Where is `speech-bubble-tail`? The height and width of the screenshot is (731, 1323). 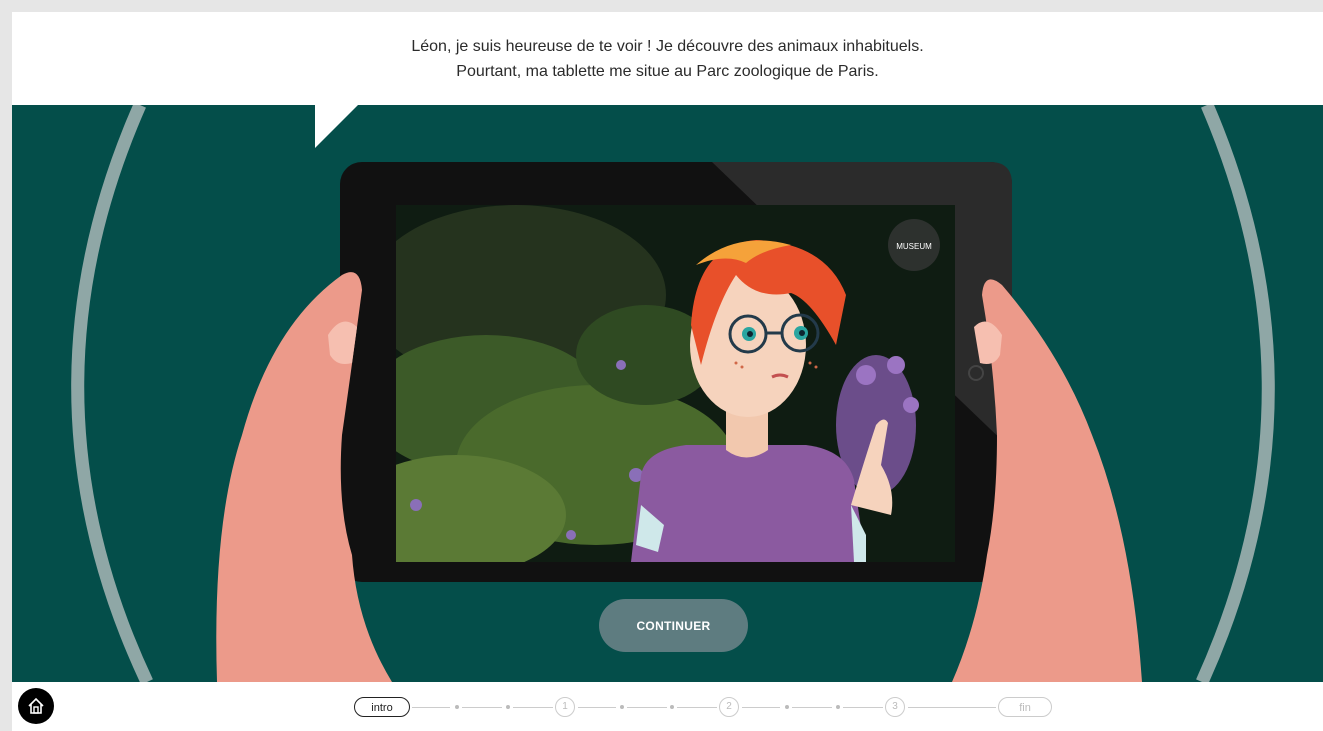
speech-bubble-tail is located at coordinates (337, 126).